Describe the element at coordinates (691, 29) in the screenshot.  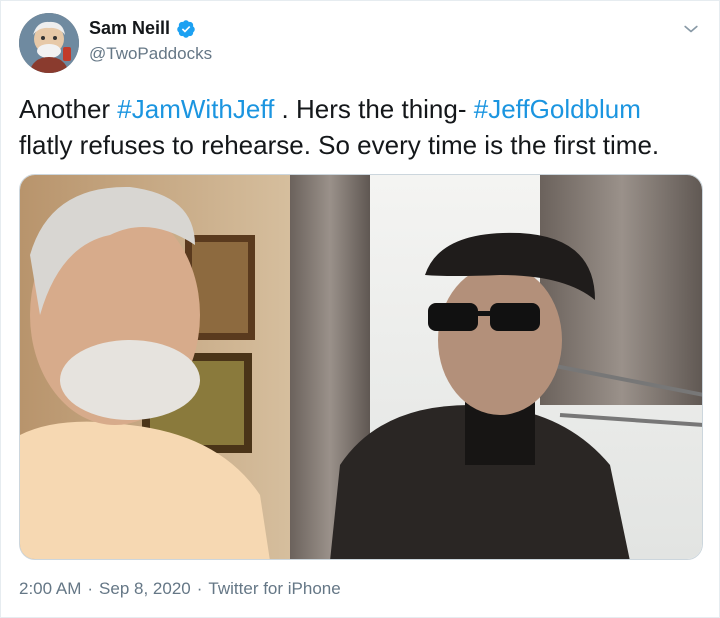
I see `chevron-down-icon` at that location.